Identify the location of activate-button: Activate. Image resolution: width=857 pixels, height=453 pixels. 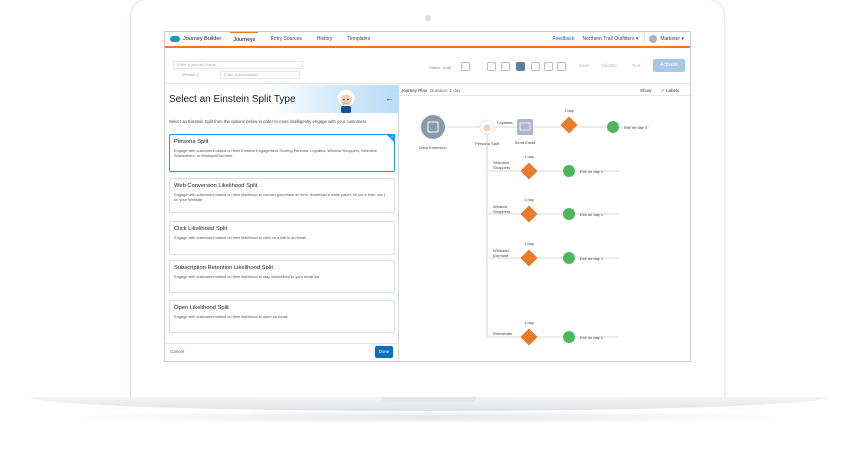
(669, 65).